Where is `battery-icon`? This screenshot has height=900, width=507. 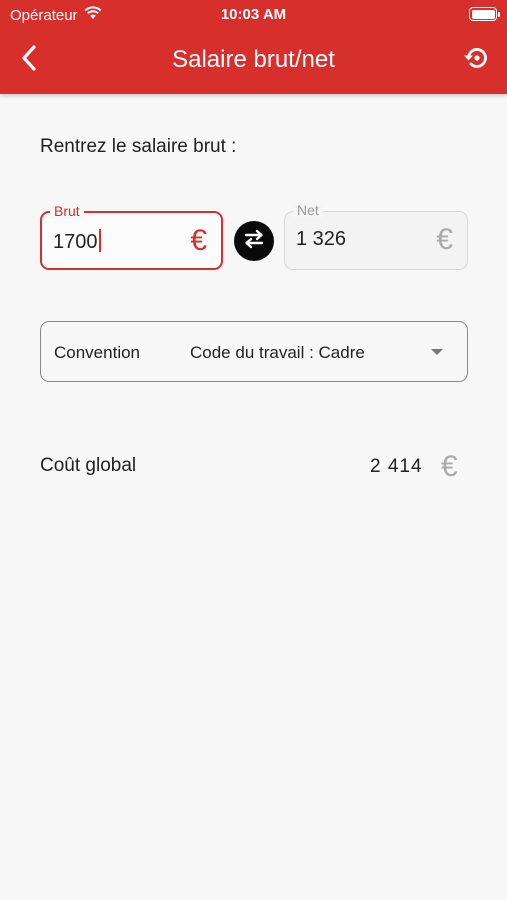
battery-icon is located at coordinates (484, 14).